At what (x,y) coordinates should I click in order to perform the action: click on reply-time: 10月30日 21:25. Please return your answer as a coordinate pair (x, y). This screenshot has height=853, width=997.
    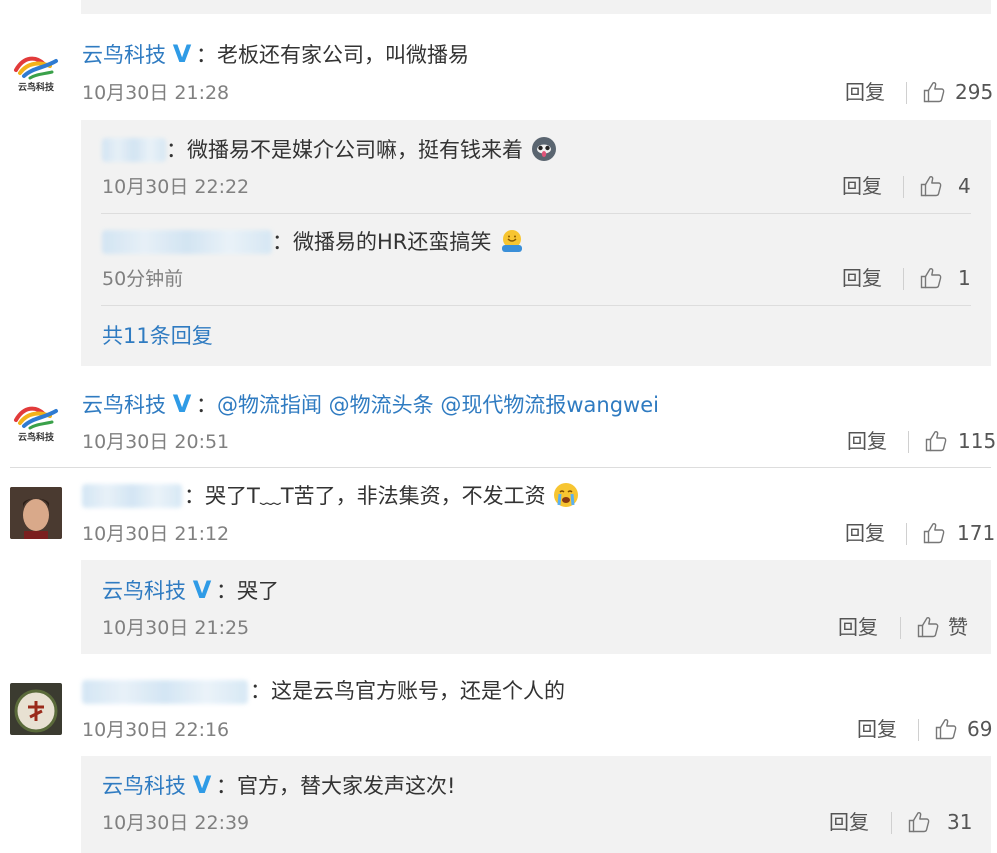
    Looking at the image, I should click on (176, 628).